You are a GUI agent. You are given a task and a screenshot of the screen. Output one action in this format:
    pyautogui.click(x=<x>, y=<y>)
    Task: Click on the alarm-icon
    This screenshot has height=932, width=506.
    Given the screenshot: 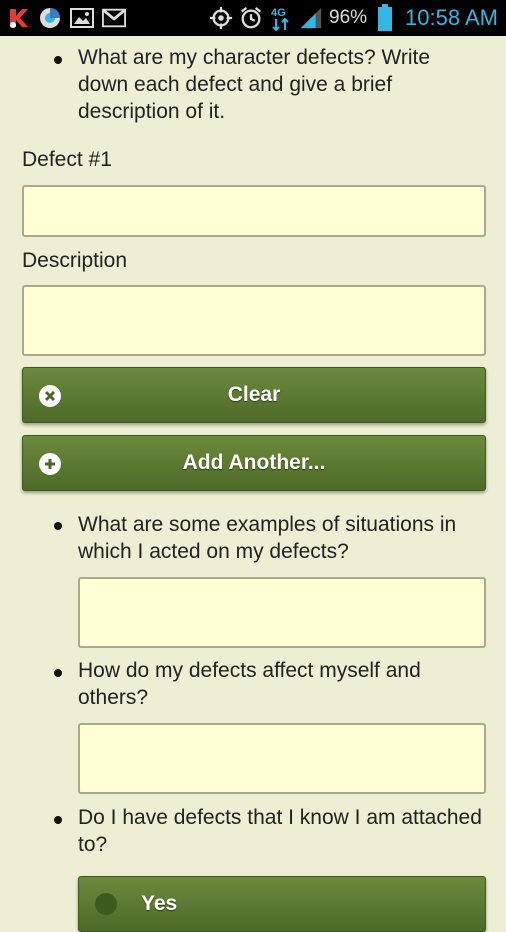 What is the action you would take?
    pyautogui.click(x=251, y=18)
    